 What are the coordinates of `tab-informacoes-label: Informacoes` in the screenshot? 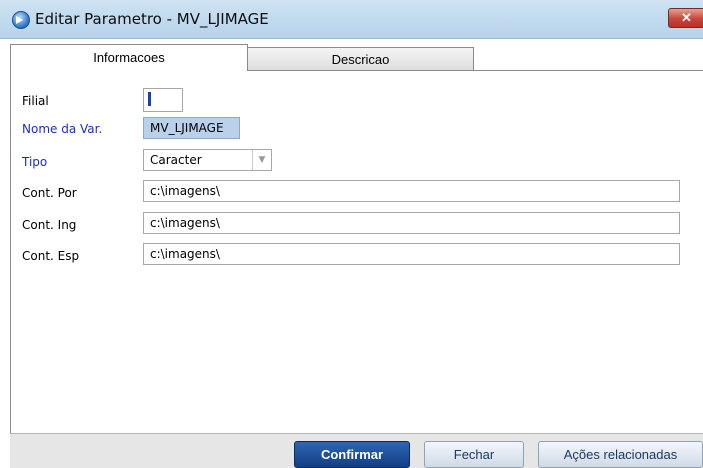 It's located at (129, 57).